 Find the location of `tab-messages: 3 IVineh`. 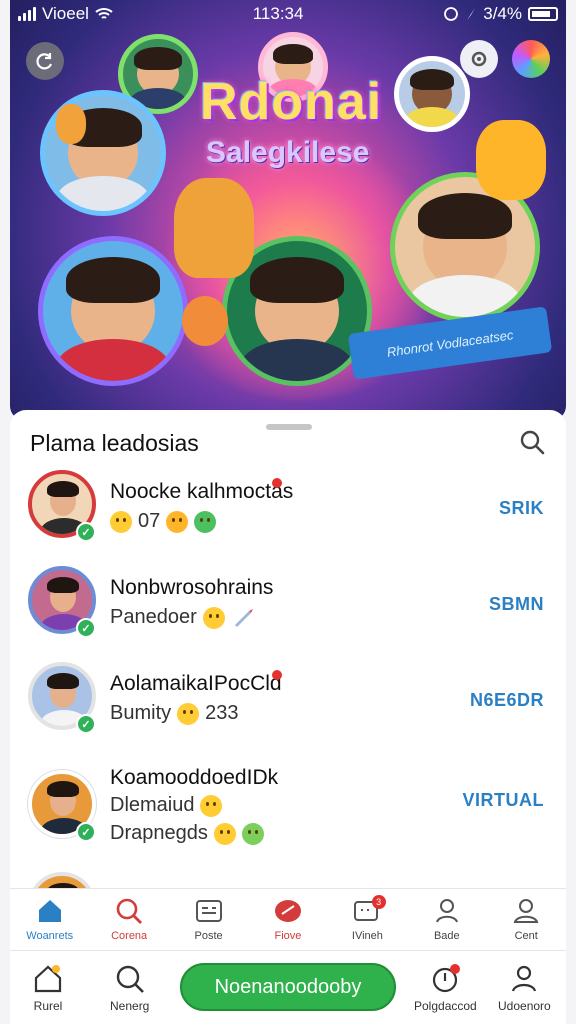

tab-messages: 3 IVineh is located at coordinates (367, 918).